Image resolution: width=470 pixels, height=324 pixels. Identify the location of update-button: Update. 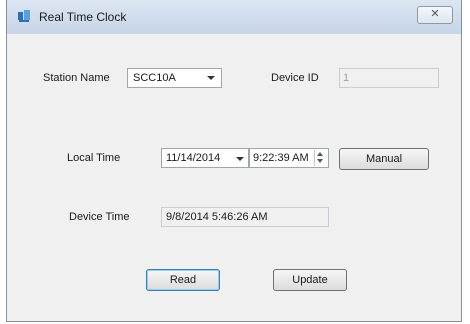
(310, 280).